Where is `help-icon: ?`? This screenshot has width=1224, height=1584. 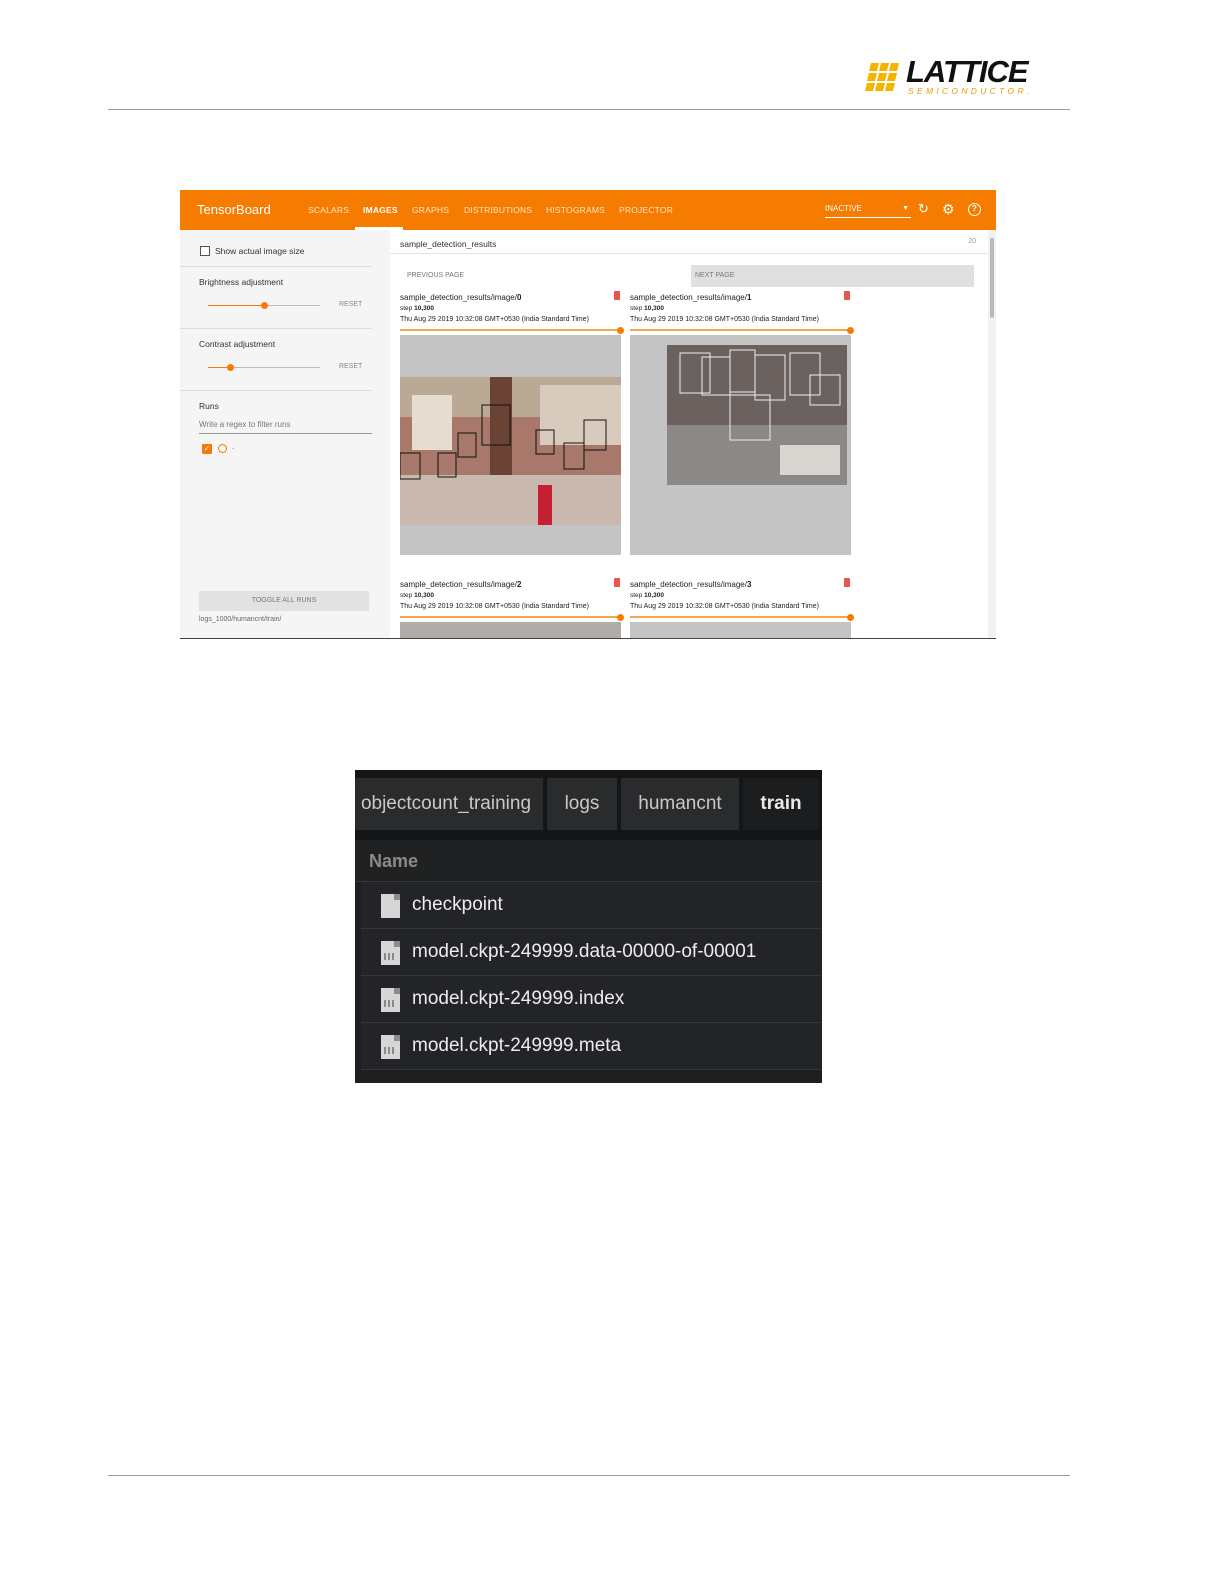
help-icon: ? is located at coordinates (974, 209).